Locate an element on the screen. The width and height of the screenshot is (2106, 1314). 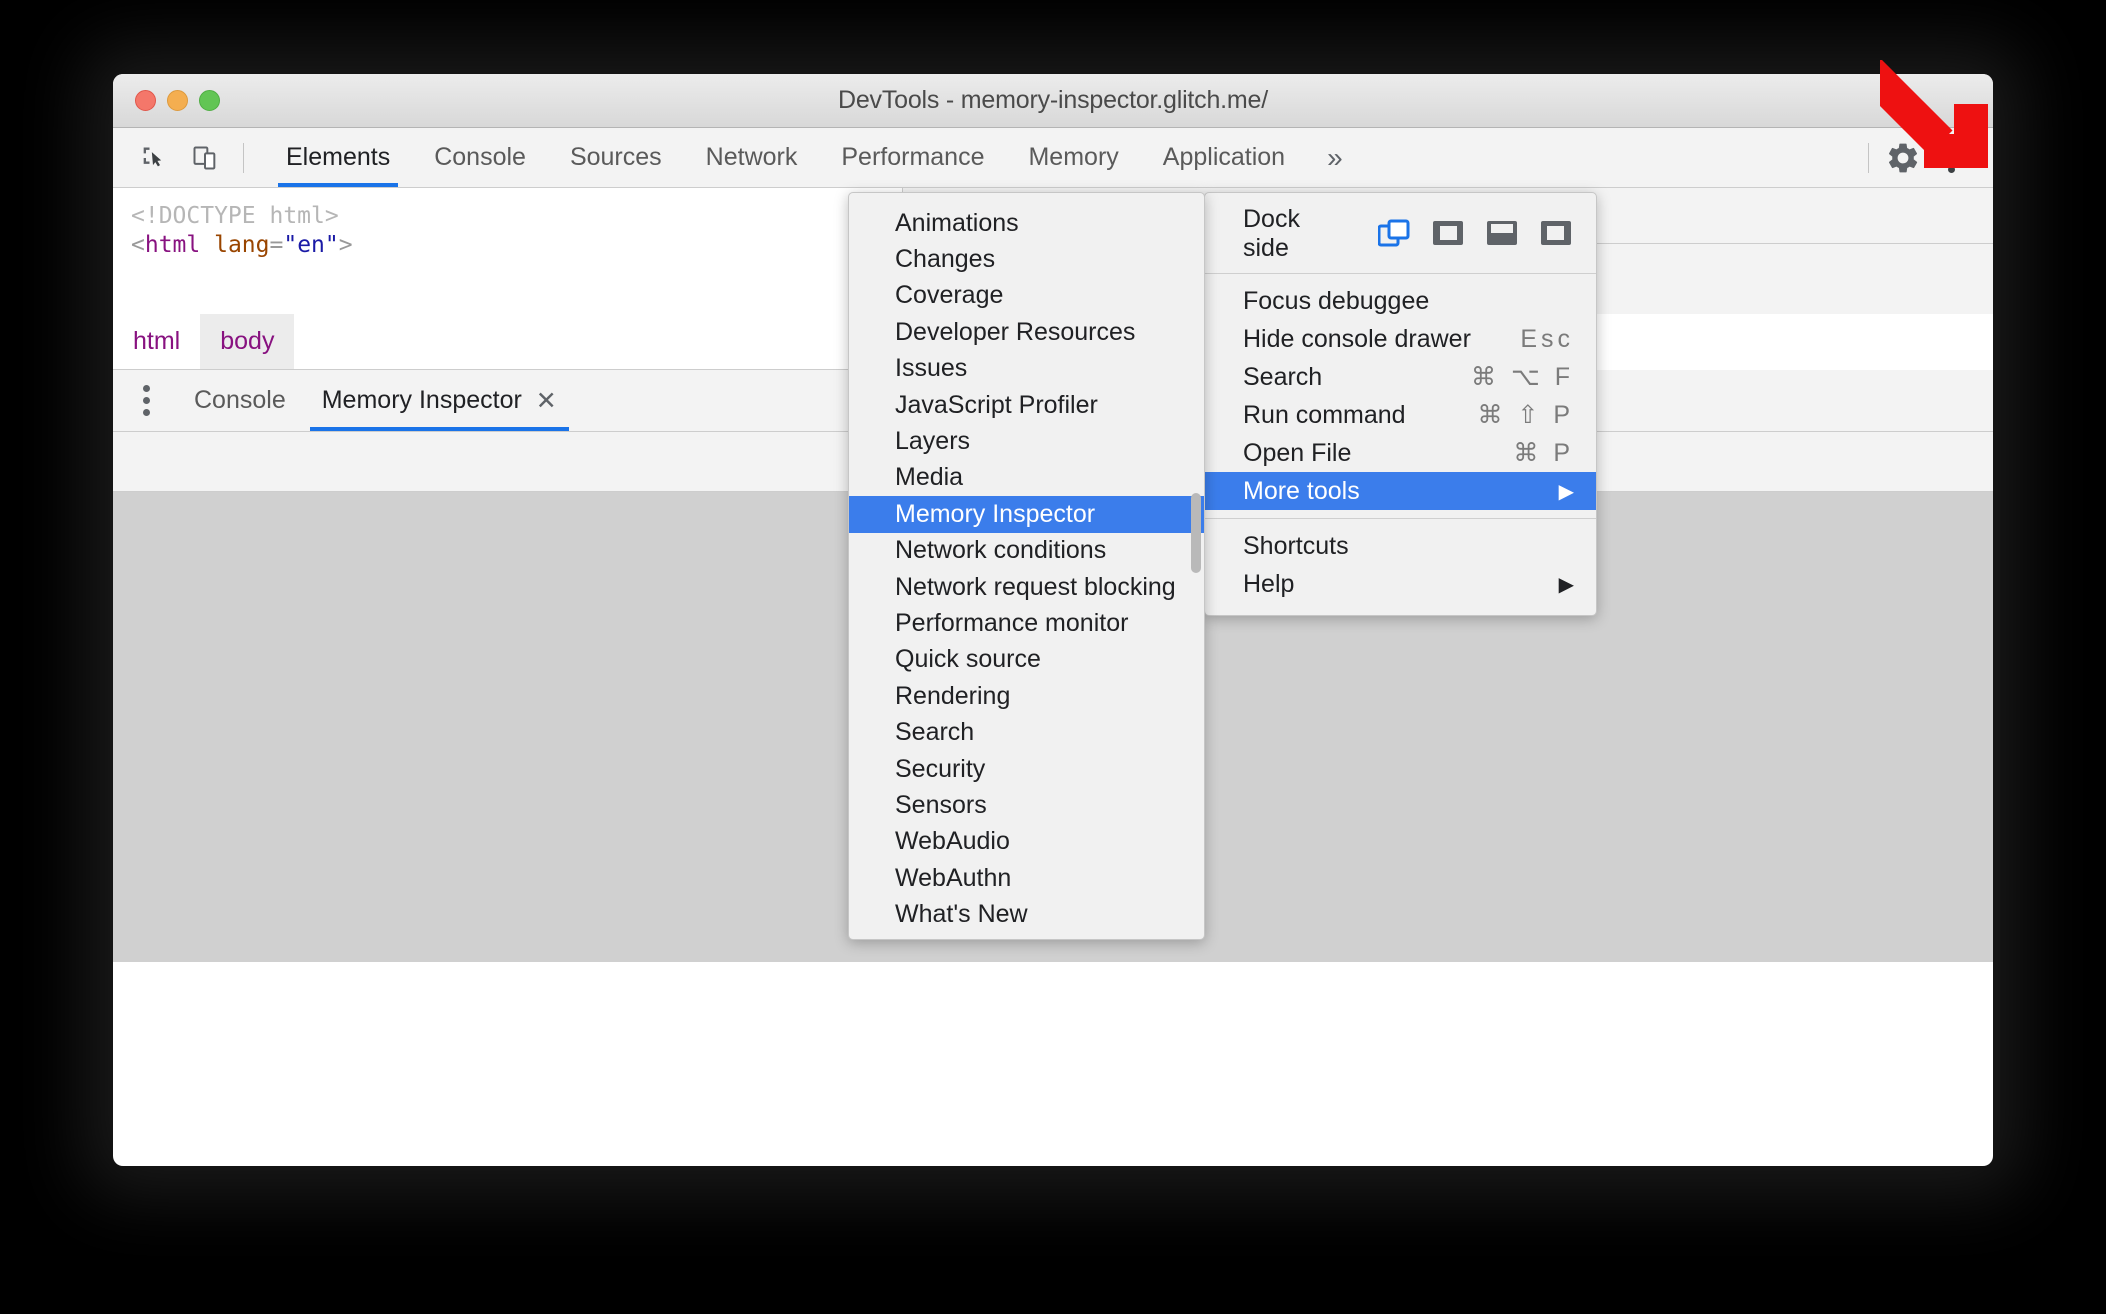
menu-item-help-label: Help is located at coordinates (1269, 583).